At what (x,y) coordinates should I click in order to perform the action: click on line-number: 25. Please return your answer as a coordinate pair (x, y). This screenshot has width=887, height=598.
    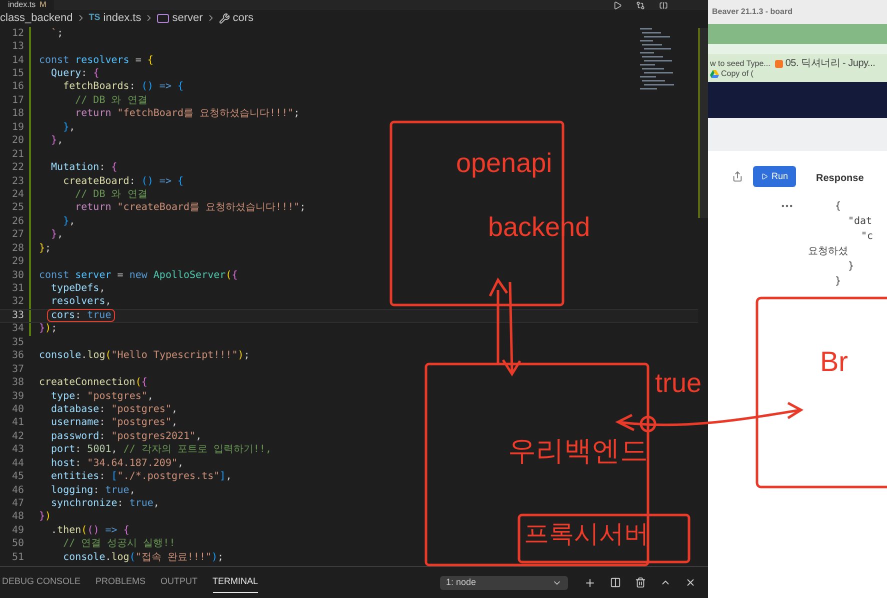
    Looking at the image, I should click on (17, 208).